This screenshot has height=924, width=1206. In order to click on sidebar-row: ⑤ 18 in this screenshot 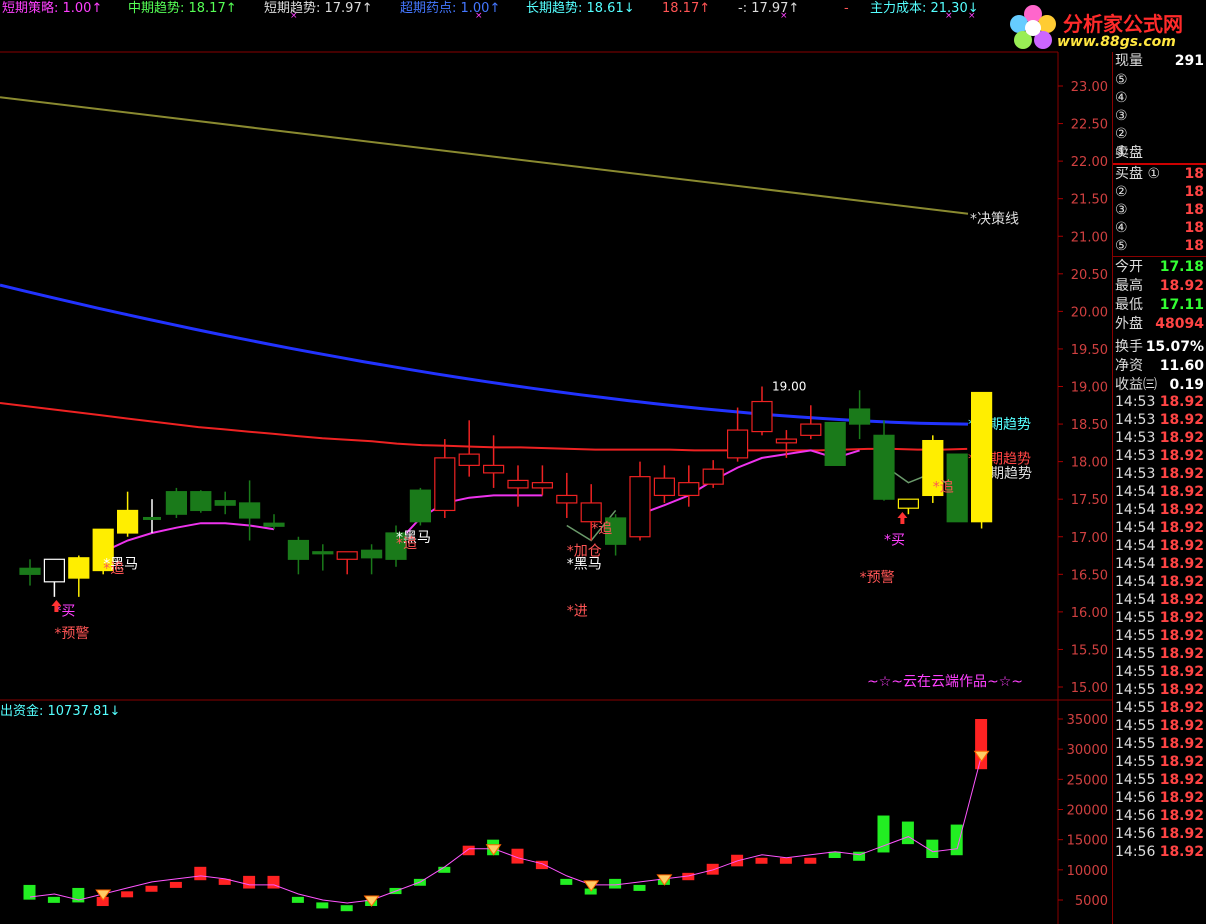, I will do `click(1160, 246)`.